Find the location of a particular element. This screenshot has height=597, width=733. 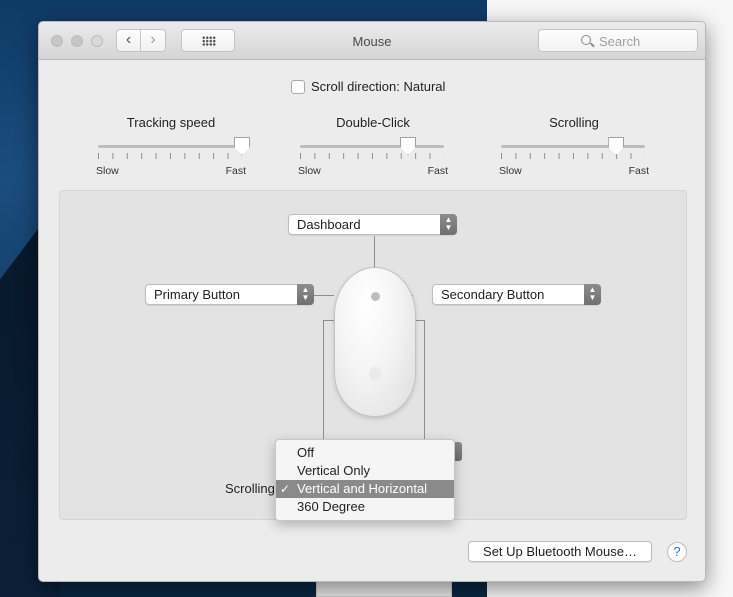

menu-item-label: Vertical and Horizontal is located at coordinates (362, 488).